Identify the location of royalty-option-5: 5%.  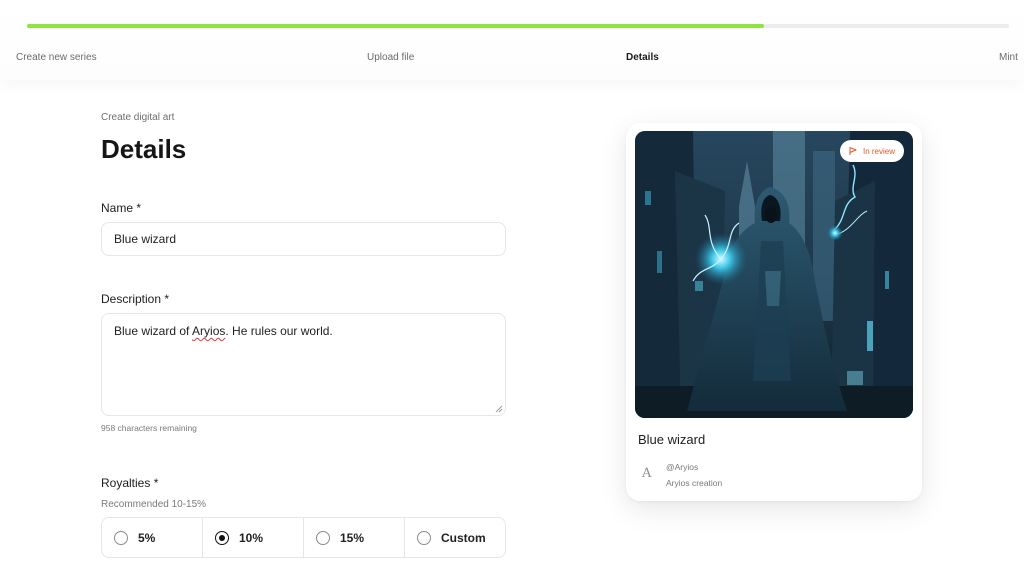
(152, 537).